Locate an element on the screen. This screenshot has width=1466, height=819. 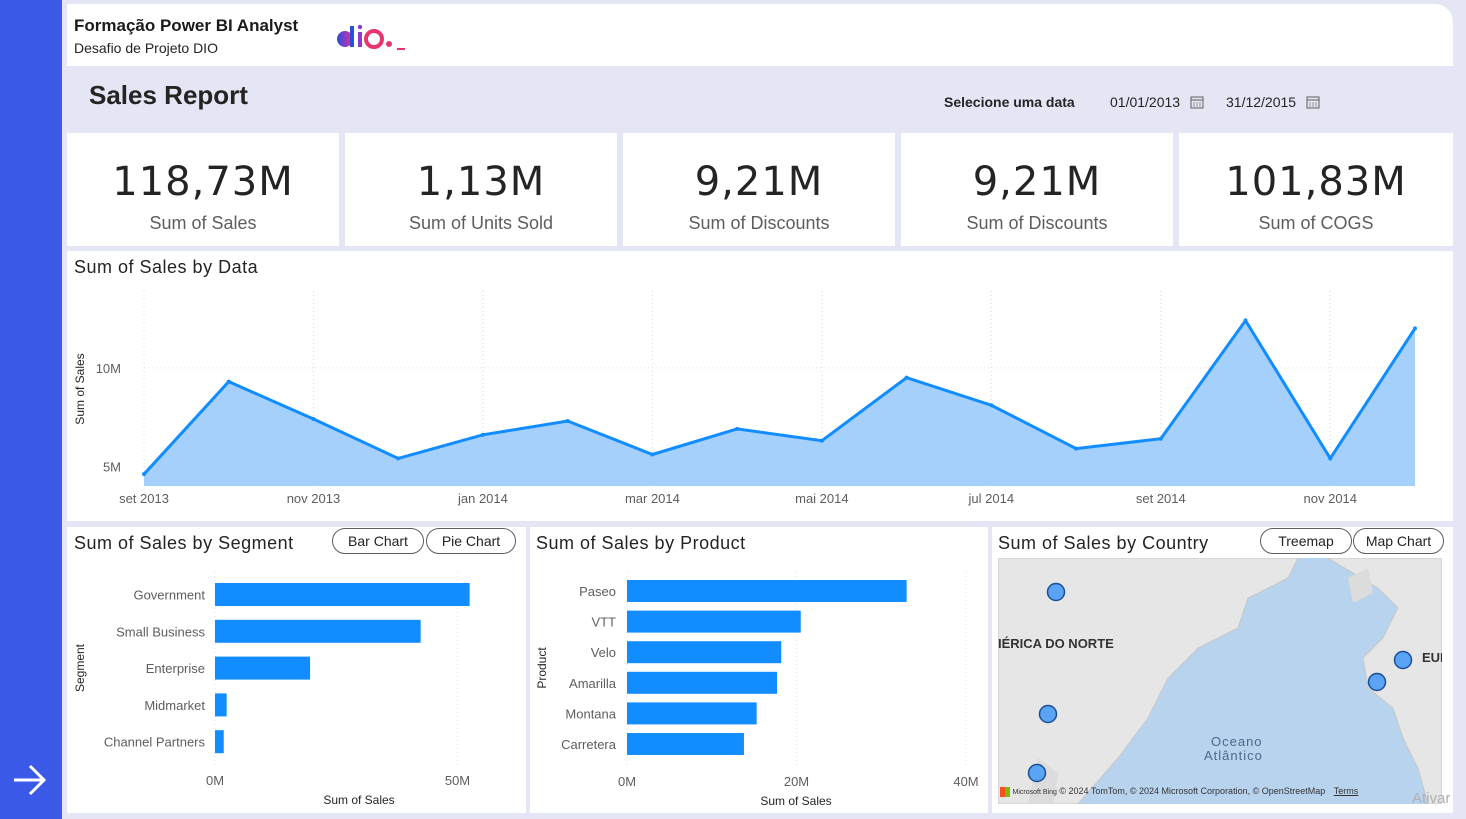
kpi-label: Sum of Sales is located at coordinates (203, 223).